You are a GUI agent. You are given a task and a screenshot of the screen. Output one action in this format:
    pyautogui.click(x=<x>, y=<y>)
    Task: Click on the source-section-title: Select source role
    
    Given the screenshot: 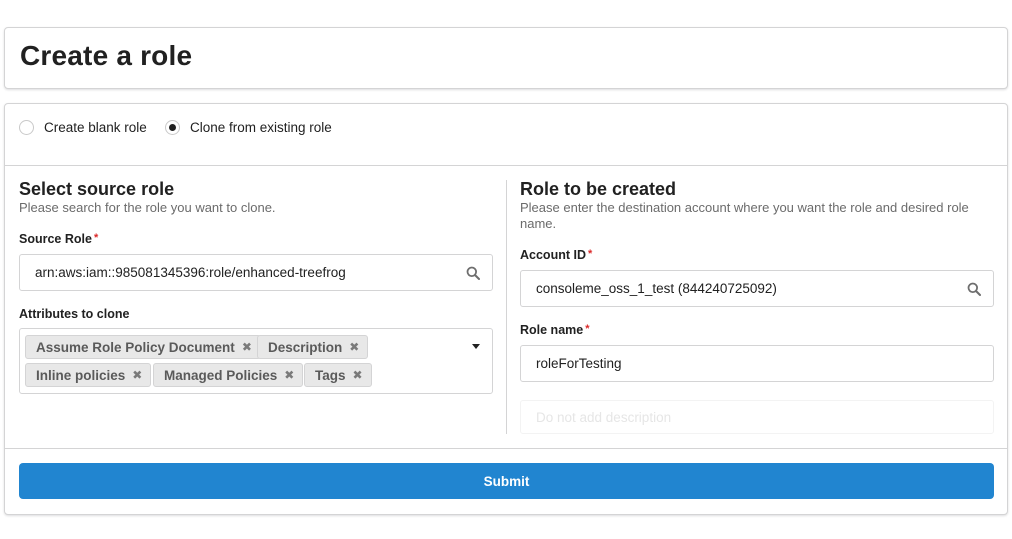 What is the action you would take?
    pyautogui.click(x=97, y=189)
    